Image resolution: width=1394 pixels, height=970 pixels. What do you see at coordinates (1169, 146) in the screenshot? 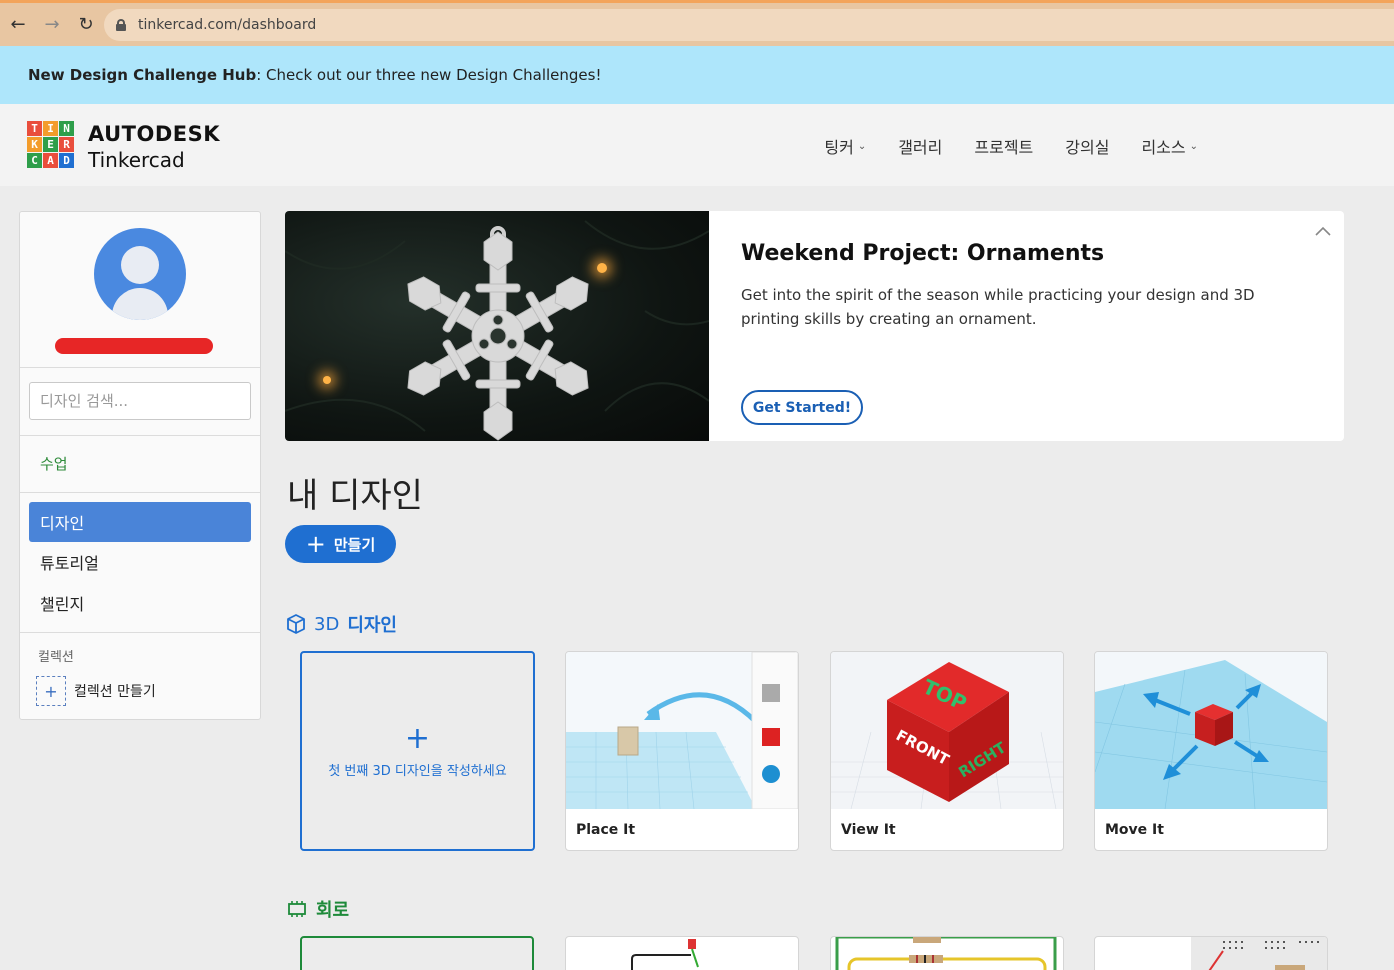
I see `nav-resources: 리소스 ⌄` at bounding box center [1169, 146].